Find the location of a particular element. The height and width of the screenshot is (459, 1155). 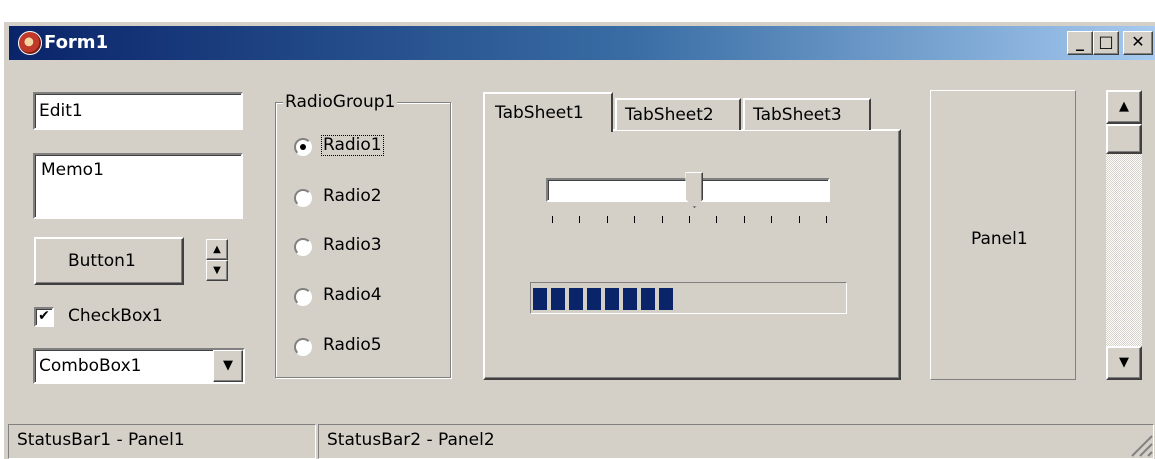

status-panel1-text: StatusBar1 - Panel1 is located at coordinates (101, 440).